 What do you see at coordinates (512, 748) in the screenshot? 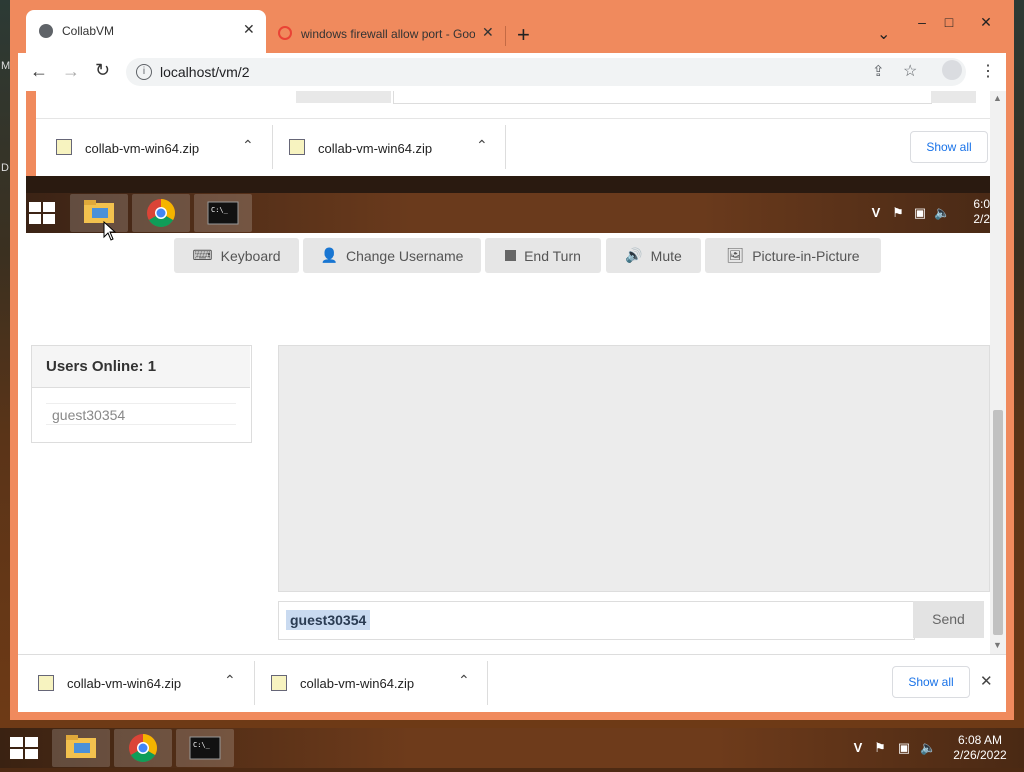
I see `taskbar: C:\_ V ⚑ ▣ 🔈 6:08 AM 2/26/2022` at bounding box center [512, 748].